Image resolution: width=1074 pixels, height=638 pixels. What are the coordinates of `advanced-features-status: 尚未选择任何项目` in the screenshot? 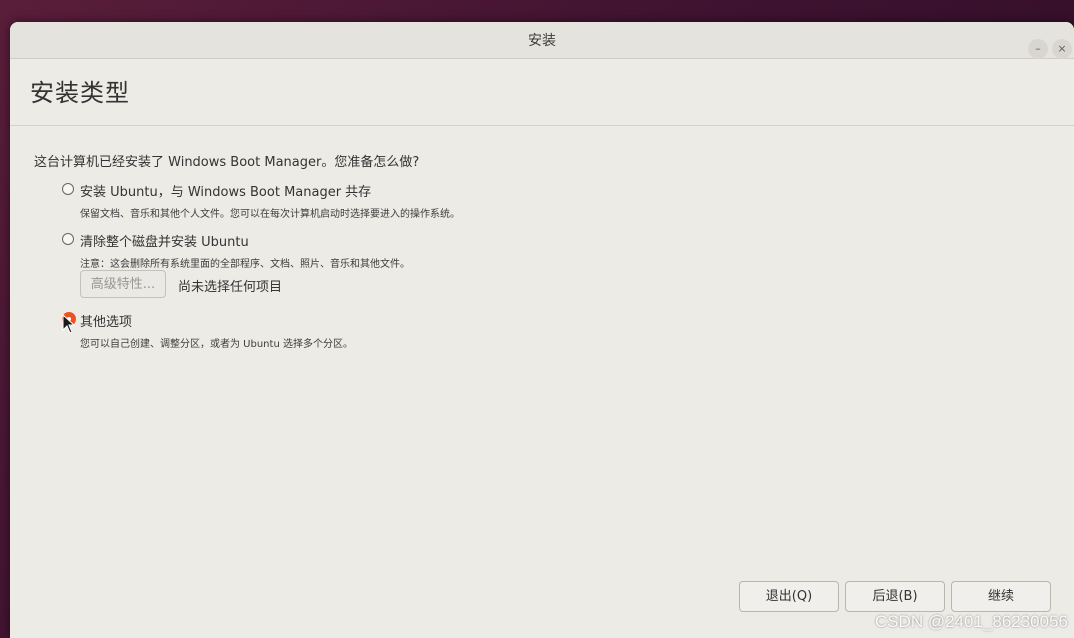 It's located at (230, 287).